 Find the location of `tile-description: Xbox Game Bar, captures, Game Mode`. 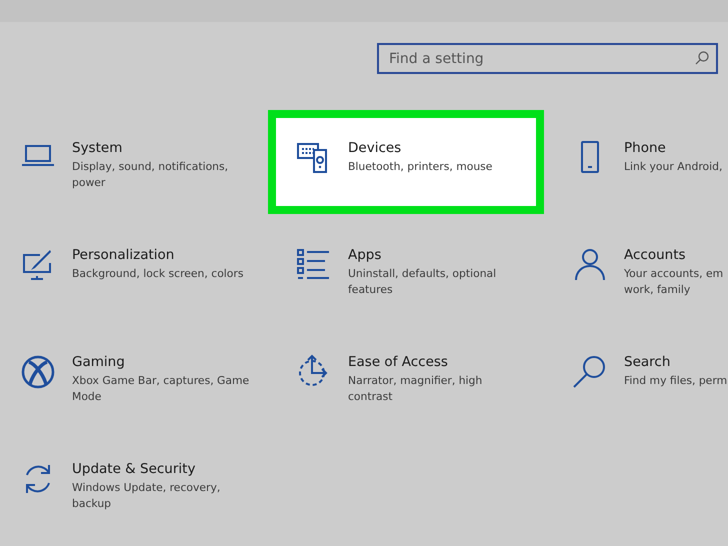

tile-description: Xbox Game Bar, captures, Game Mode is located at coordinates (161, 389).